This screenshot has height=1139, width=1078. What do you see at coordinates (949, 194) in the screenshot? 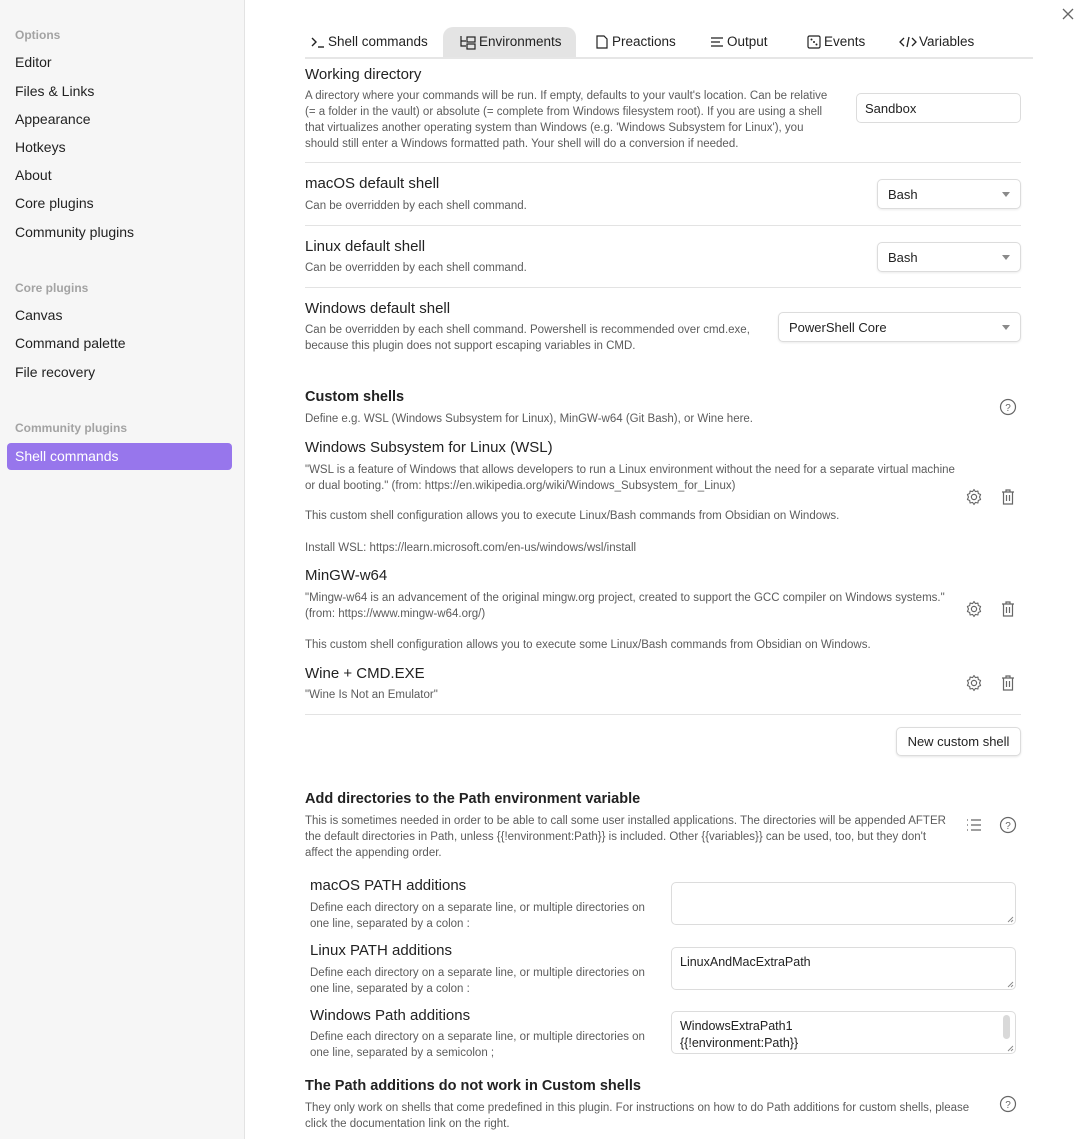
I see `macos-shell-select: Bash` at bounding box center [949, 194].